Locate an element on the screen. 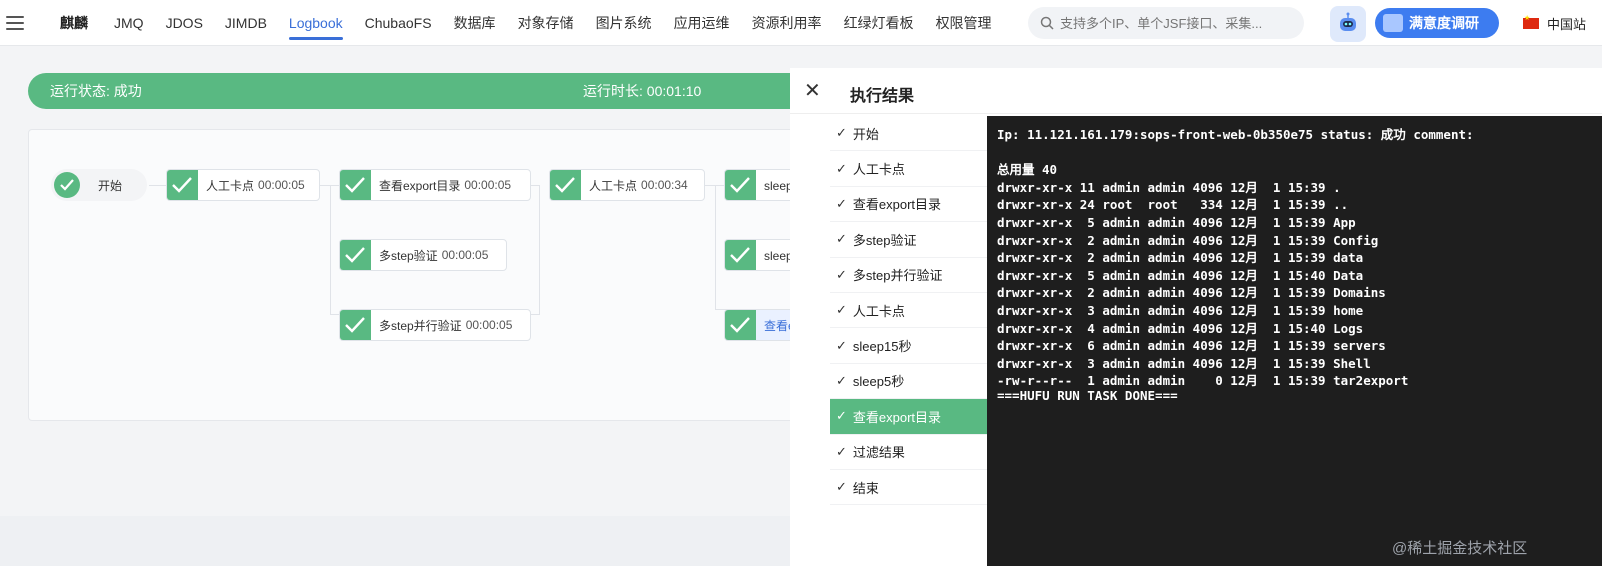  step-item-manual-checkpoint: ✓ 人工卡点 is located at coordinates (908, 169).